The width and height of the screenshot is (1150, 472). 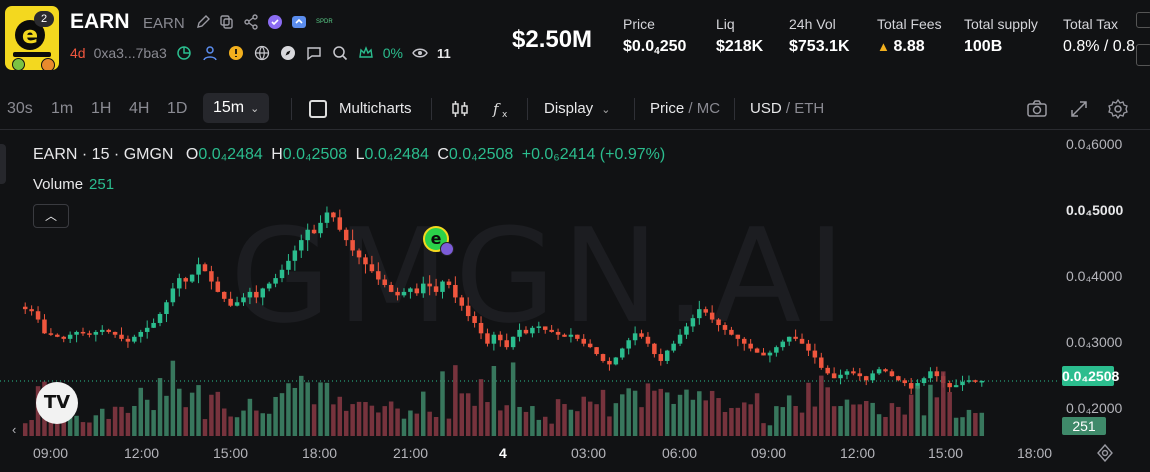 I want to click on price-value: $0.04250, so click(x=654, y=47).